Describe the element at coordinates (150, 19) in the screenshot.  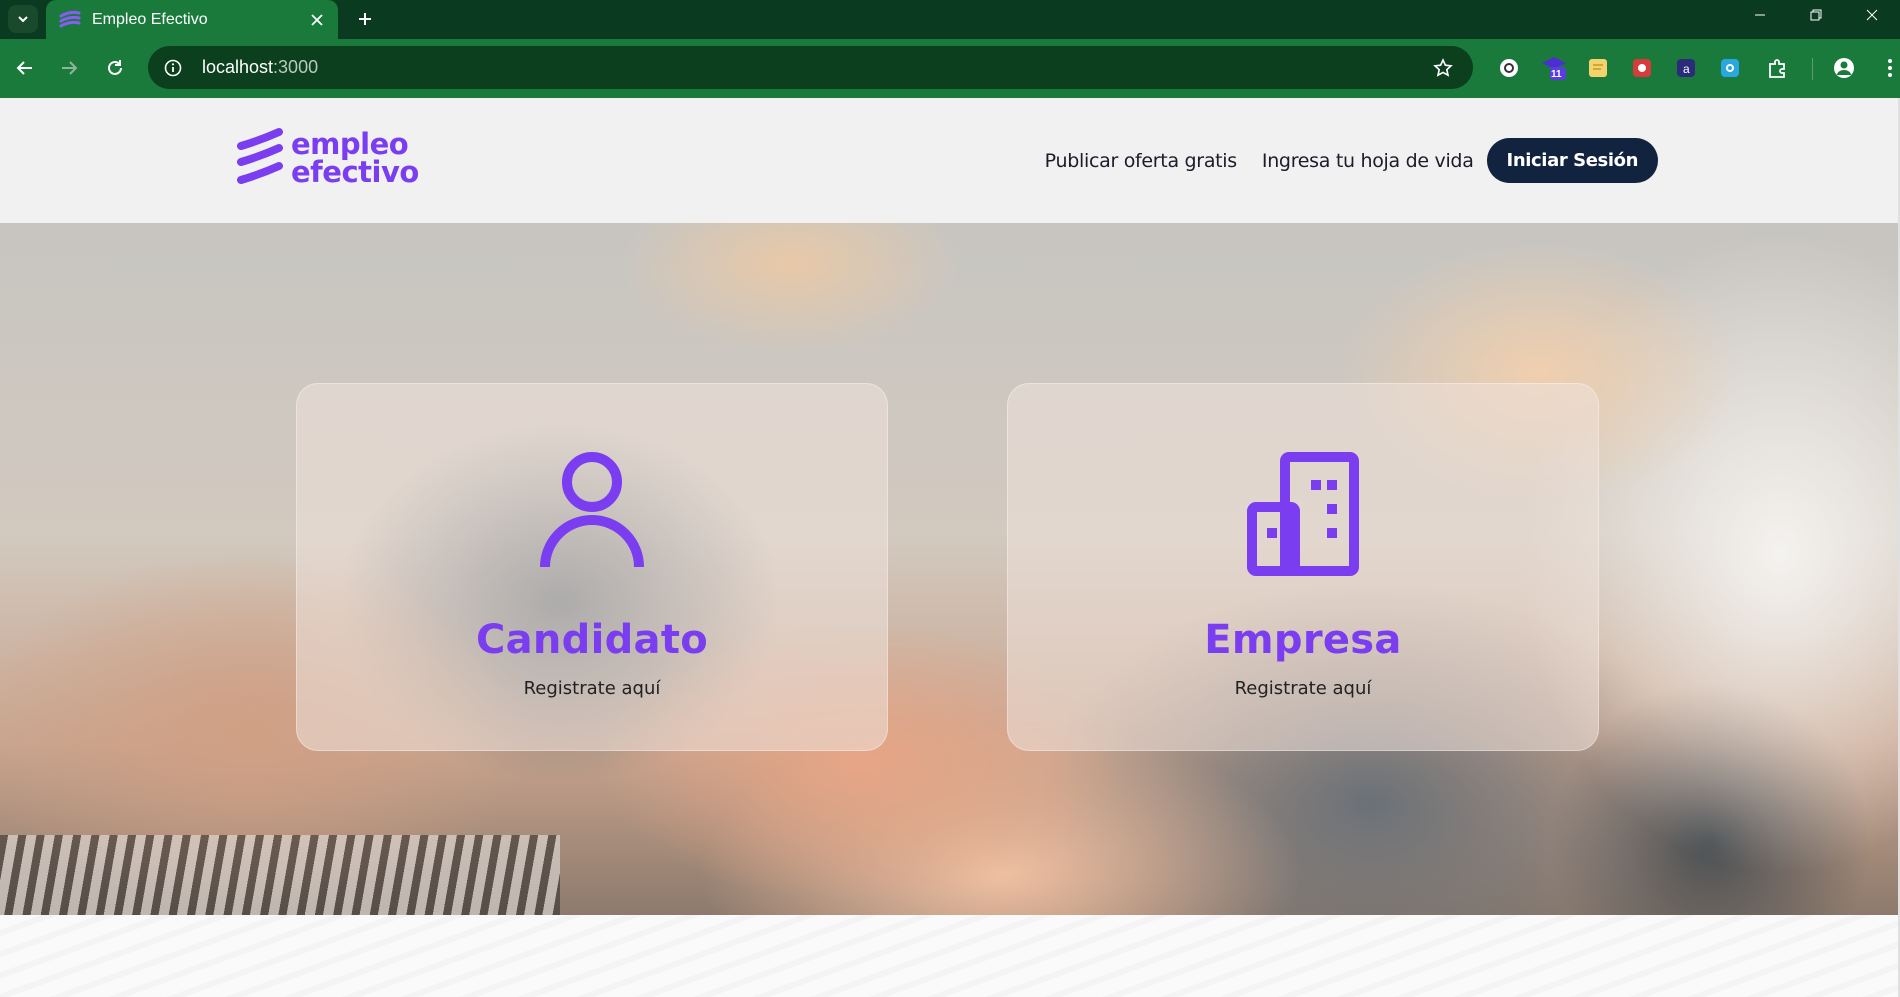
I see `tab-title: Empleo Efectivo` at that location.